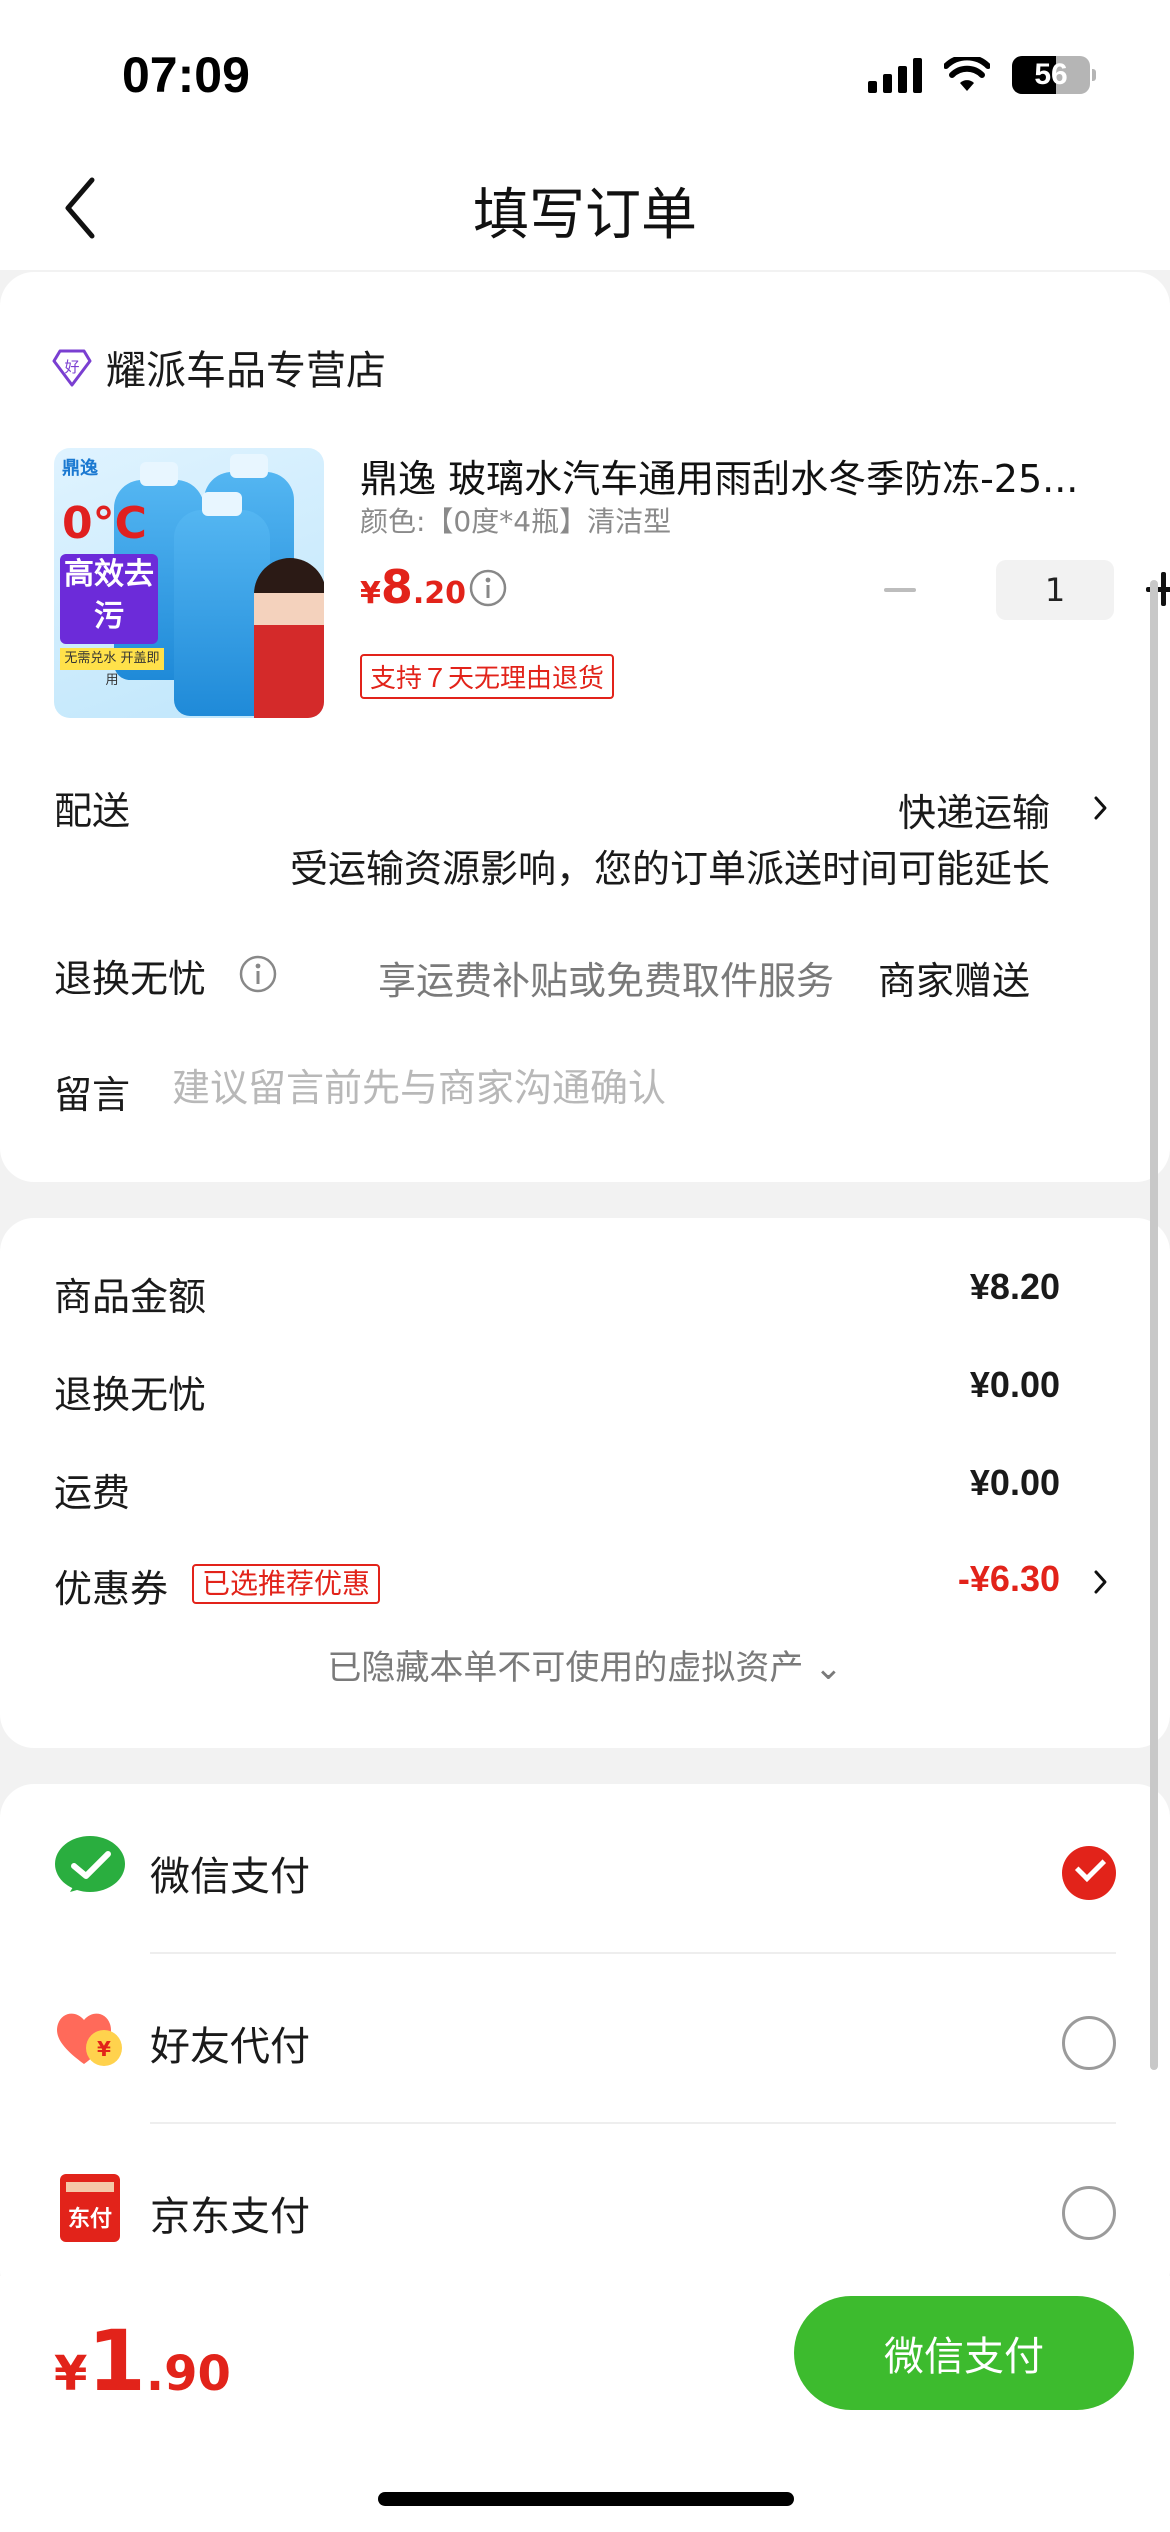 This screenshot has height=2532, width=1170. I want to click on shop-name: 耀派车品专营店, so click(246, 371).